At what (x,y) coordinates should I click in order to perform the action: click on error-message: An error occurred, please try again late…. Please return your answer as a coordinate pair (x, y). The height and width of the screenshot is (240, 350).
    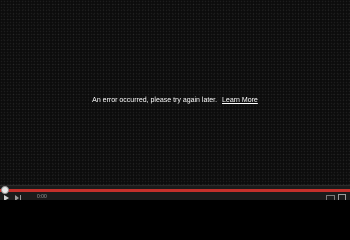
    Looking at the image, I should click on (175, 100).